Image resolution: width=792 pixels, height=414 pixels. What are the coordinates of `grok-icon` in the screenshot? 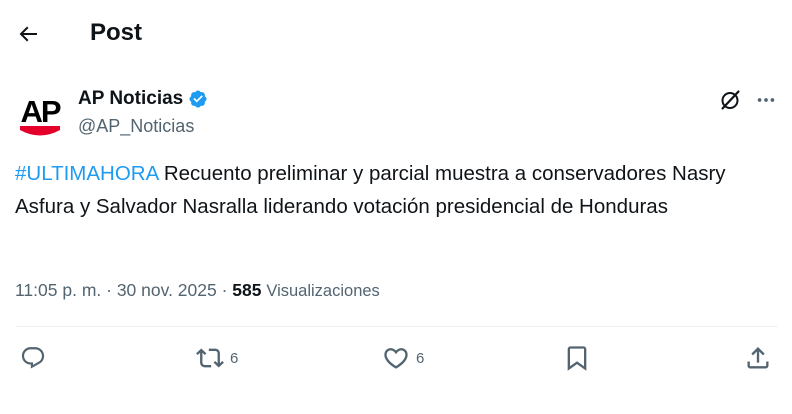 It's located at (730, 100).